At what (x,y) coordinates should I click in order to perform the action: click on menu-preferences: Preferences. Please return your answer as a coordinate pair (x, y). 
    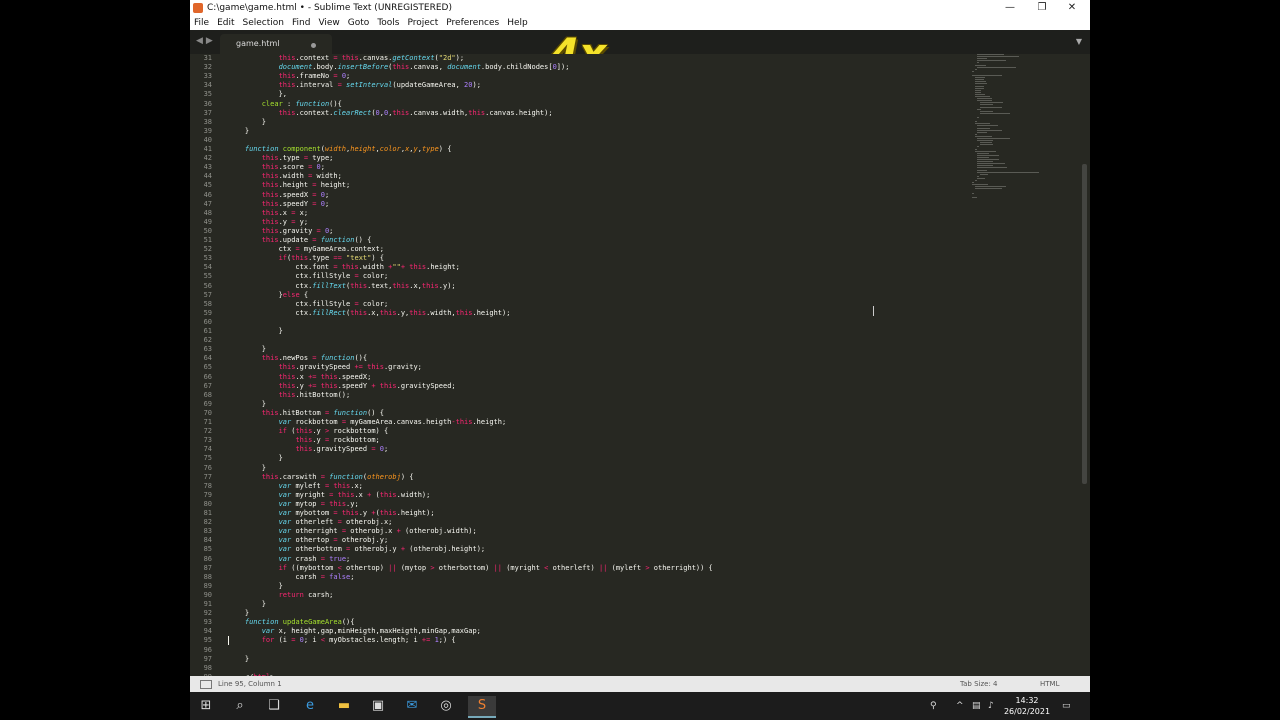
    Looking at the image, I should click on (472, 23).